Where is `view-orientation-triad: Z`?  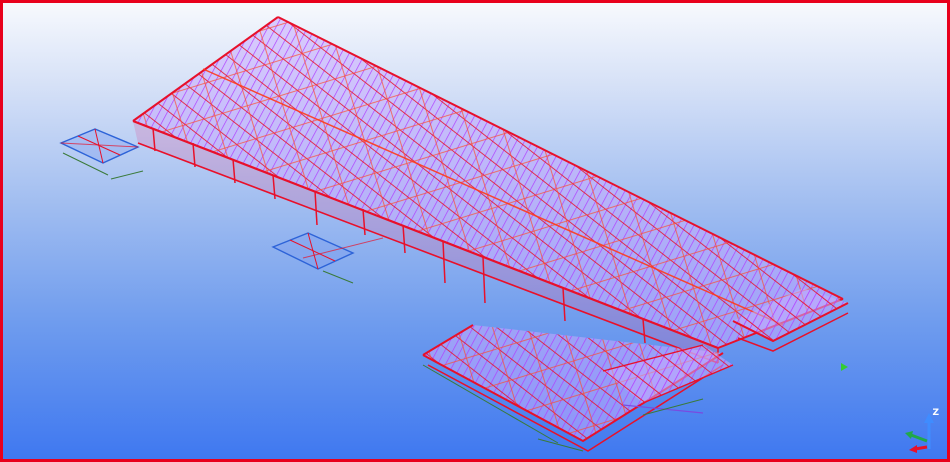 view-orientation-triad: Z is located at coordinates (921, 431).